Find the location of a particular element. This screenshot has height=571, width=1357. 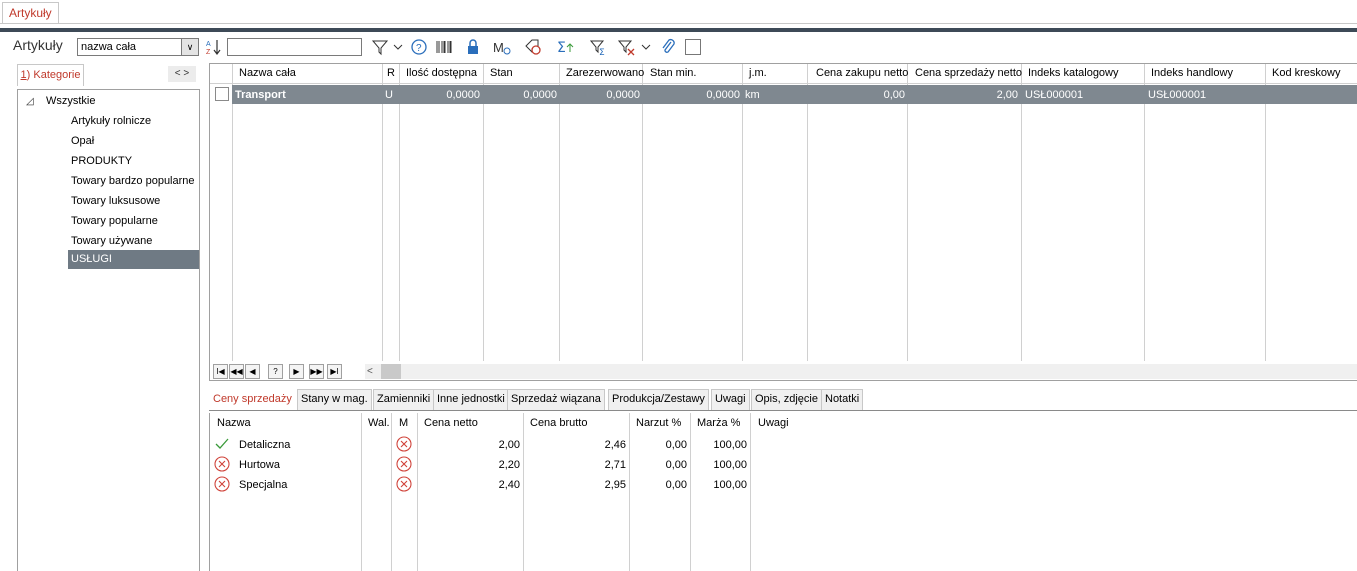

tree-root: ◿ Wszystkie is located at coordinates (60, 101).